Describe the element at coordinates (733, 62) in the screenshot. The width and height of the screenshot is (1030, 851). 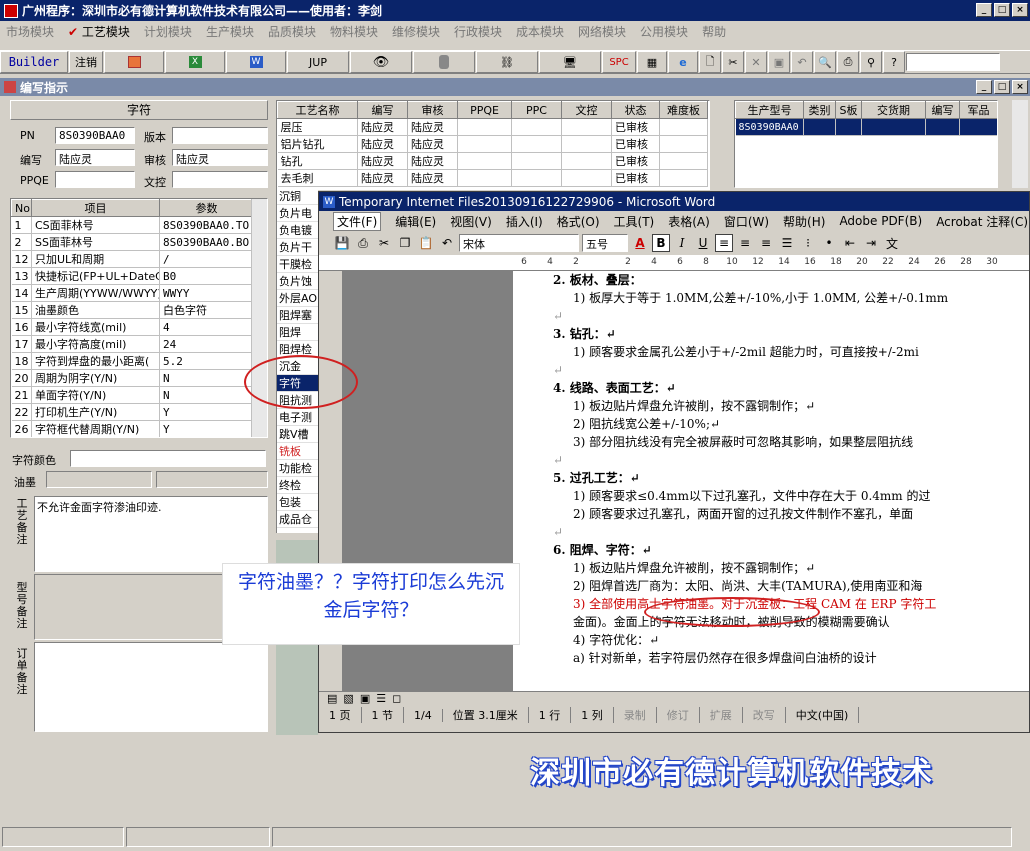
I see `cut-button: ✂` at that location.